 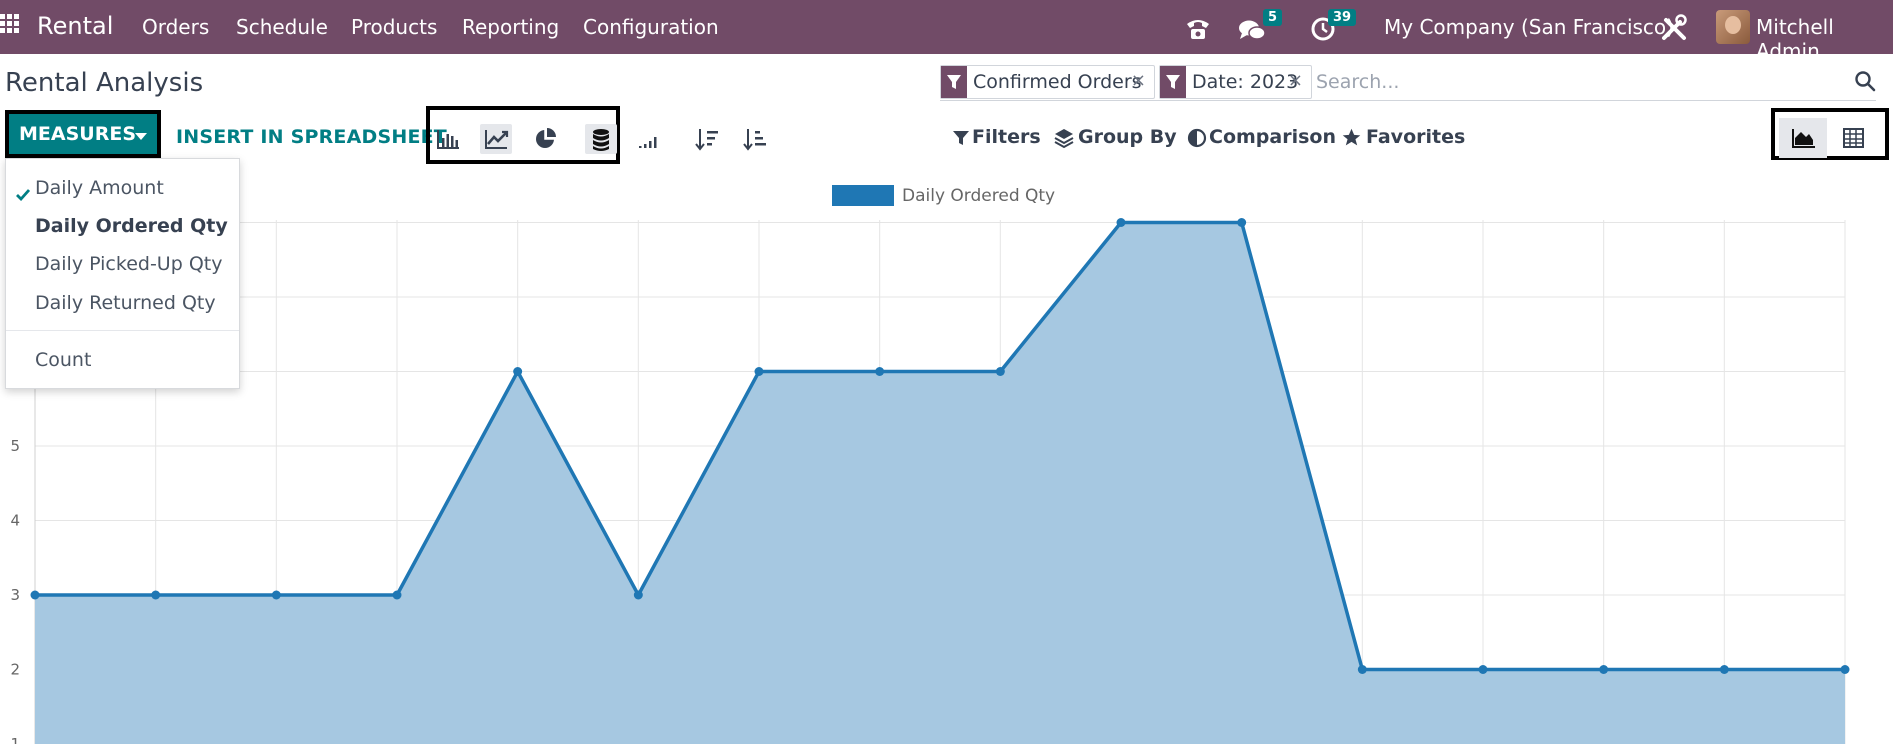 I want to click on sort-ascending-icon, so click(x=755, y=139).